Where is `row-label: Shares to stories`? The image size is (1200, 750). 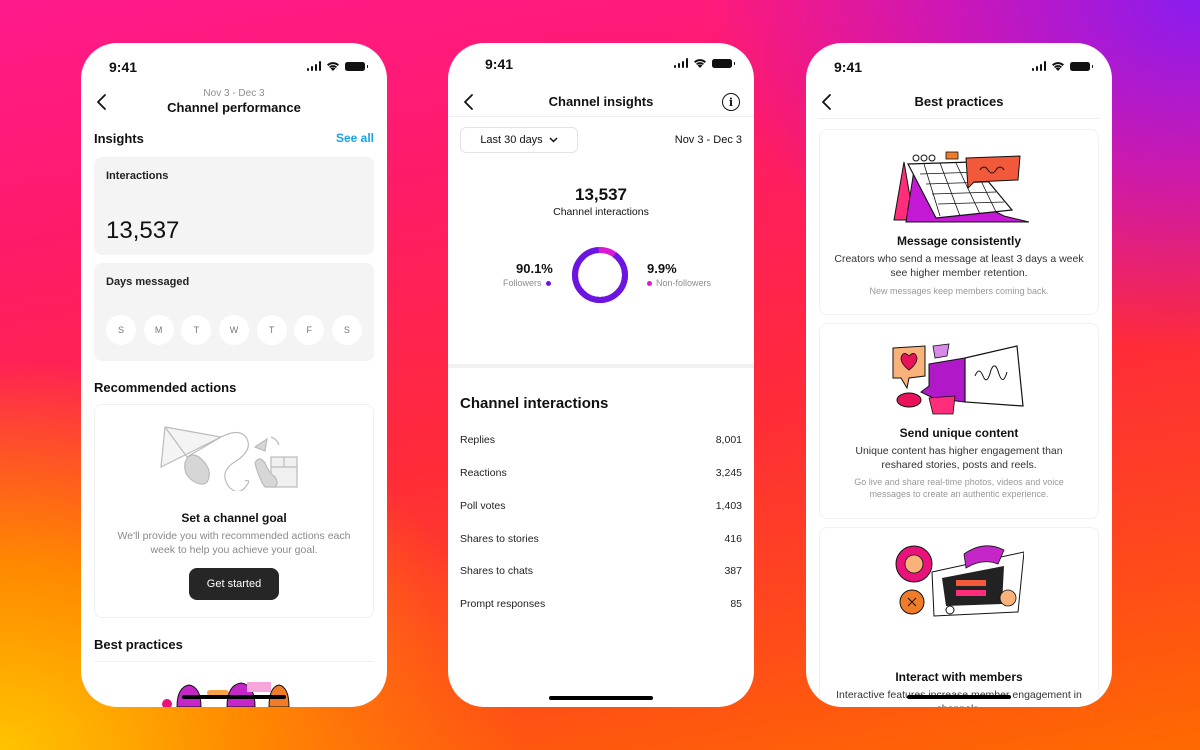 row-label: Shares to stories is located at coordinates (499, 539).